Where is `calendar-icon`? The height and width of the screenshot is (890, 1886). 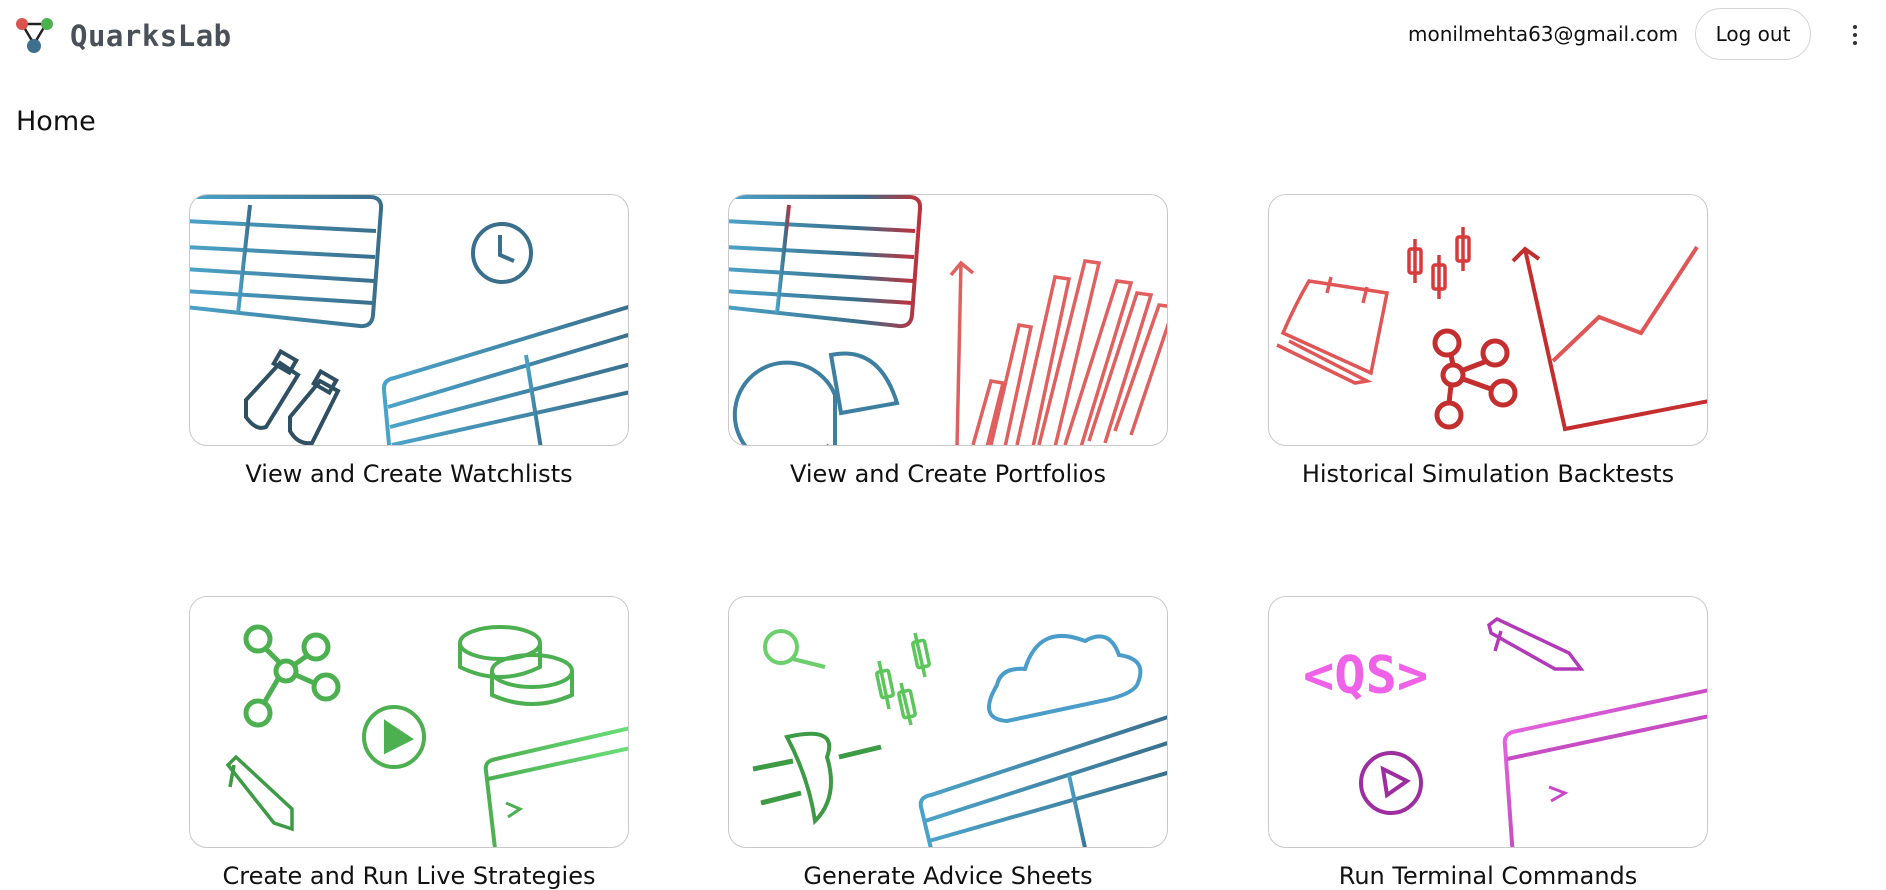
calendar-icon is located at coordinates (1333, 330).